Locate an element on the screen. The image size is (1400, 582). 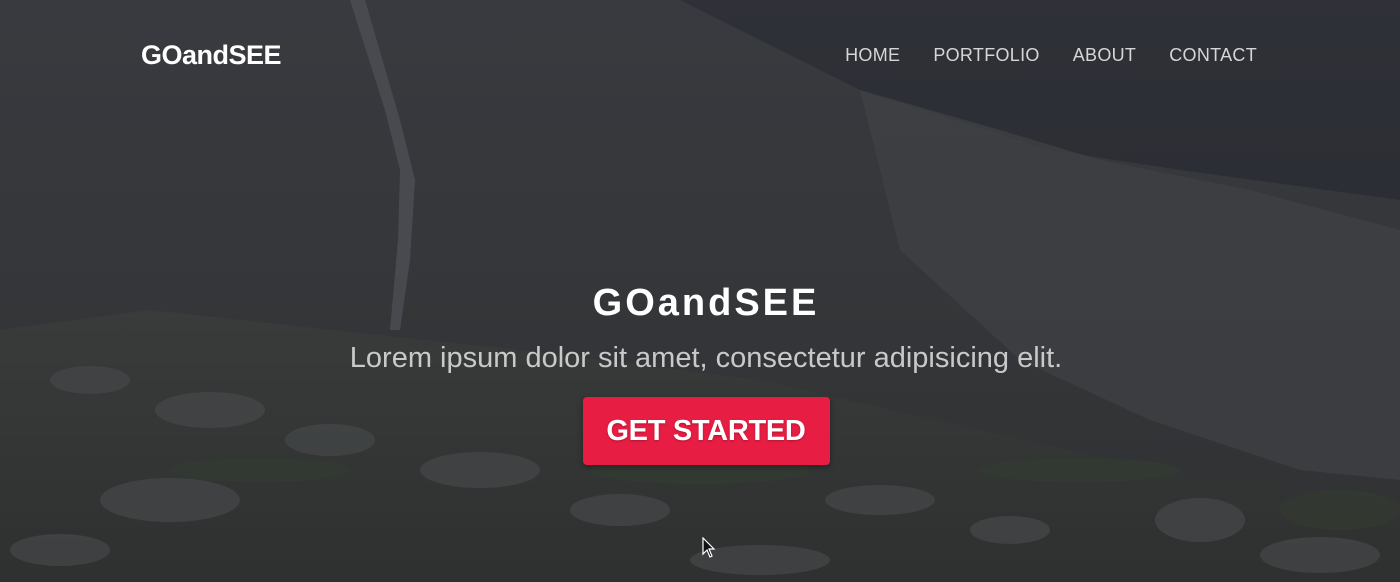
mouse-cursor-icon is located at coordinates (709, 547).